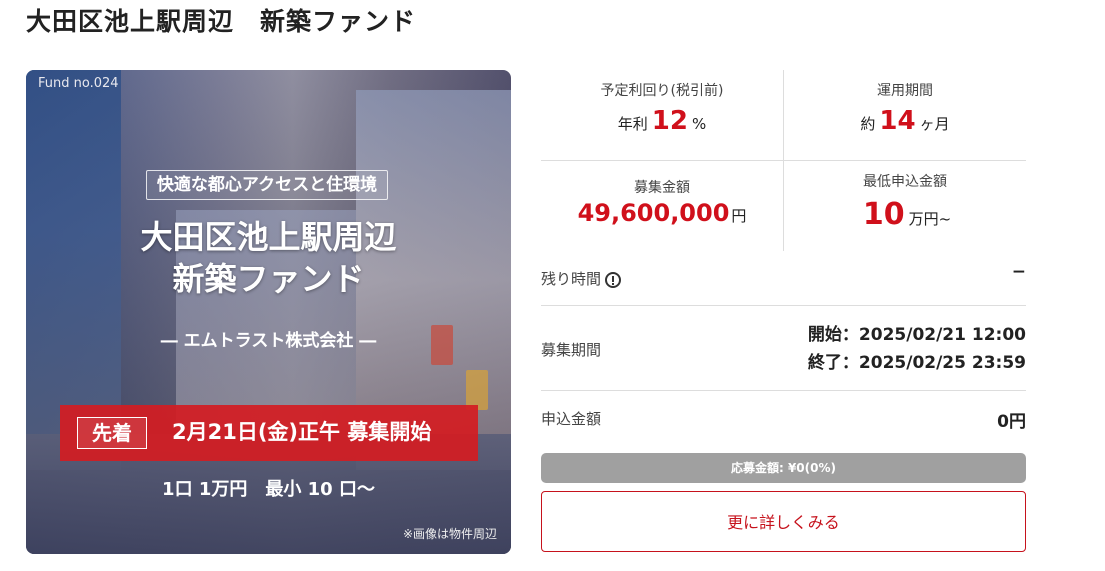 This screenshot has height=571, width=1105. Describe the element at coordinates (897, 121) in the screenshot. I see `stat-period-value: 14` at that location.